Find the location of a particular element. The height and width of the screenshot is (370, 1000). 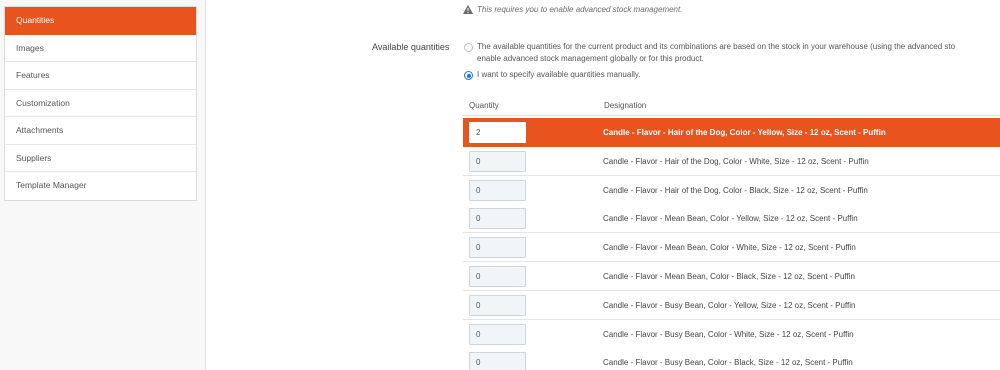

sidebar-item-features: Features is located at coordinates (100, 76).